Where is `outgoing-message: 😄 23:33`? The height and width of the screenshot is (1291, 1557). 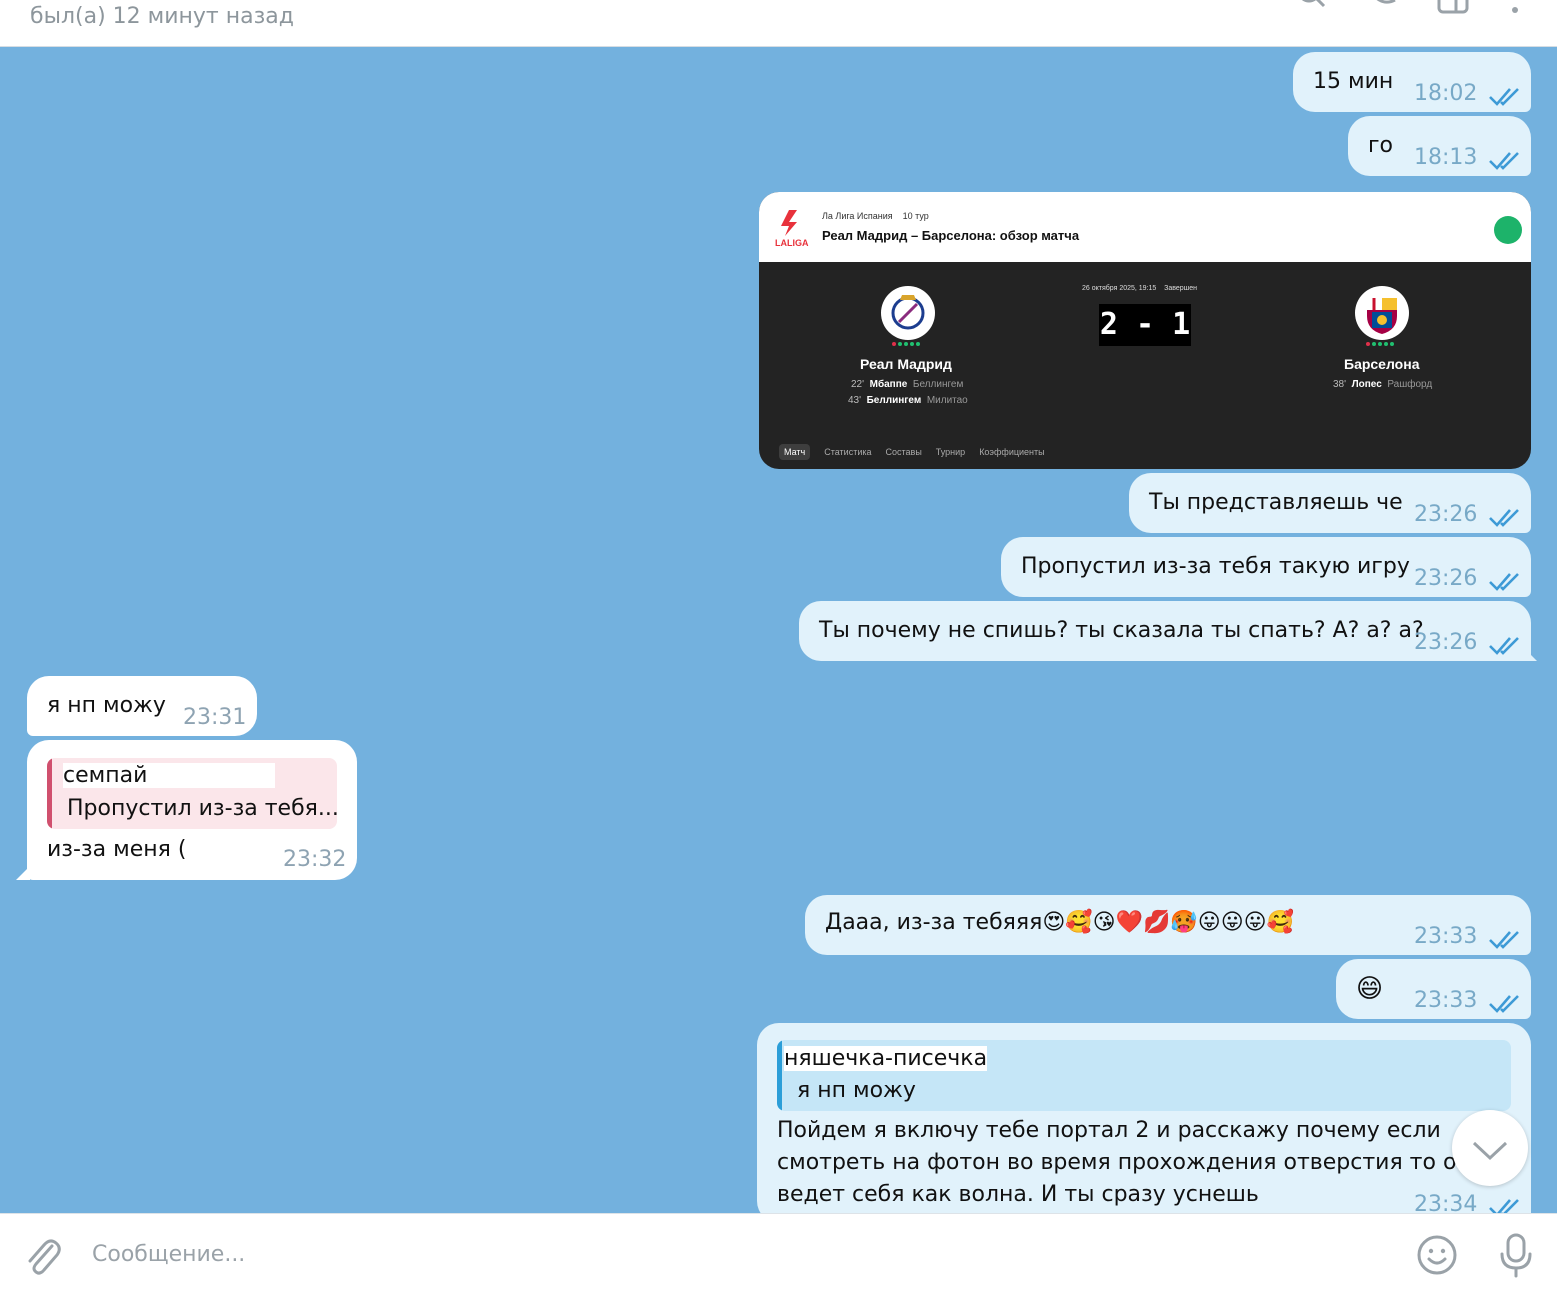 outgoing-message: 😄 23:33 is located at coordinates (1433, 989).